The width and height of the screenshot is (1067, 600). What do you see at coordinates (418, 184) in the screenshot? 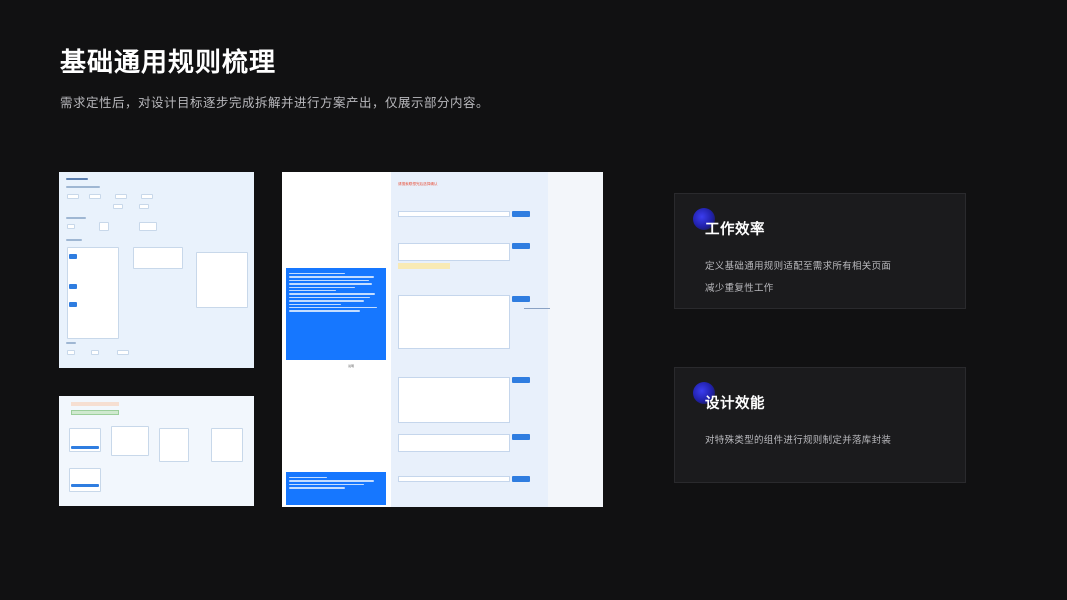
I see `red-note: 请搜索联想完后选择确认` at bounding box center [418, 184].